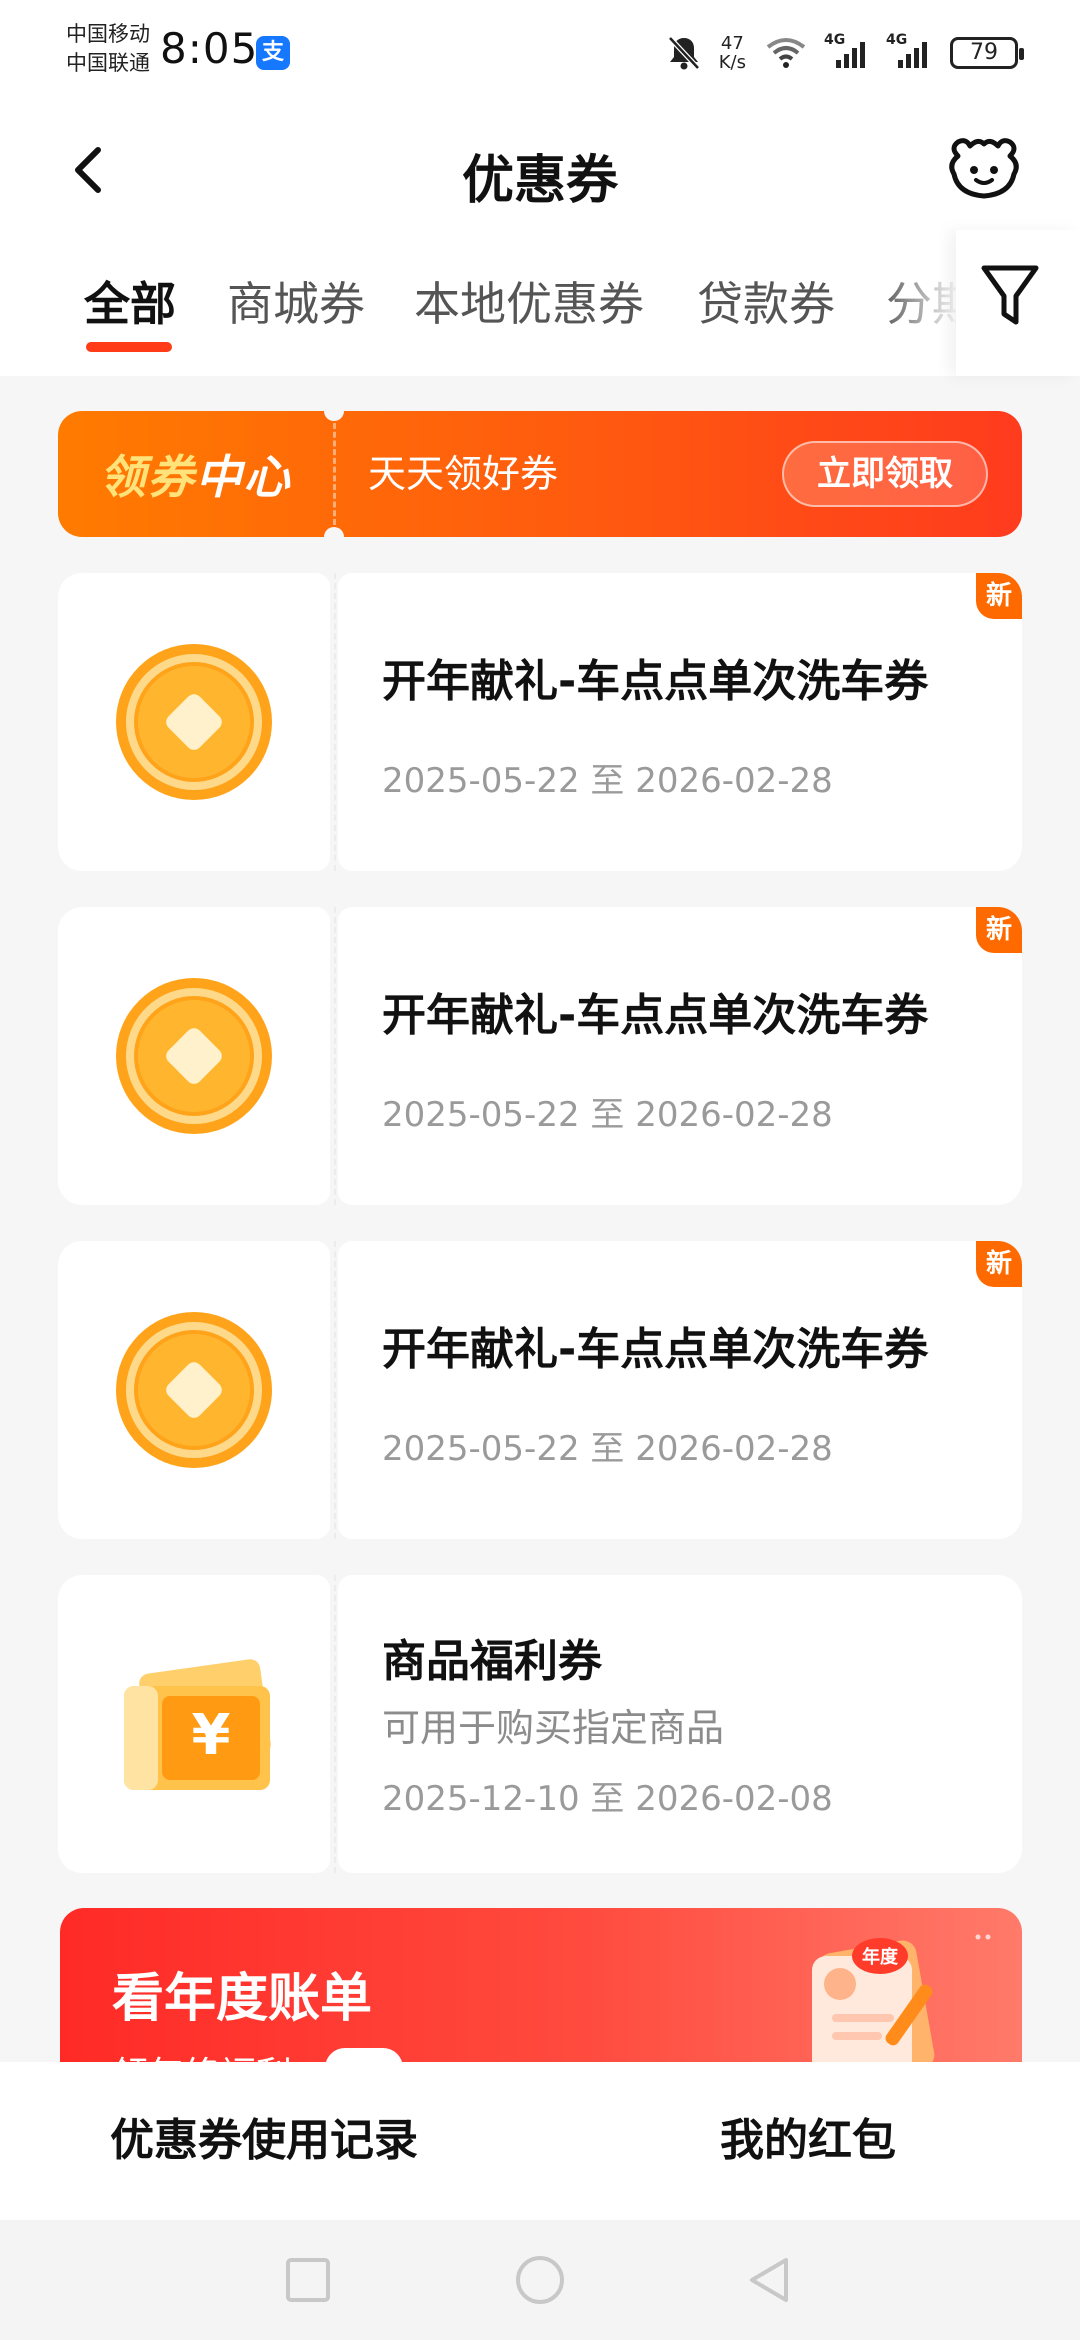  I want to click on banner-title-b: 中心, so click(243, 477).